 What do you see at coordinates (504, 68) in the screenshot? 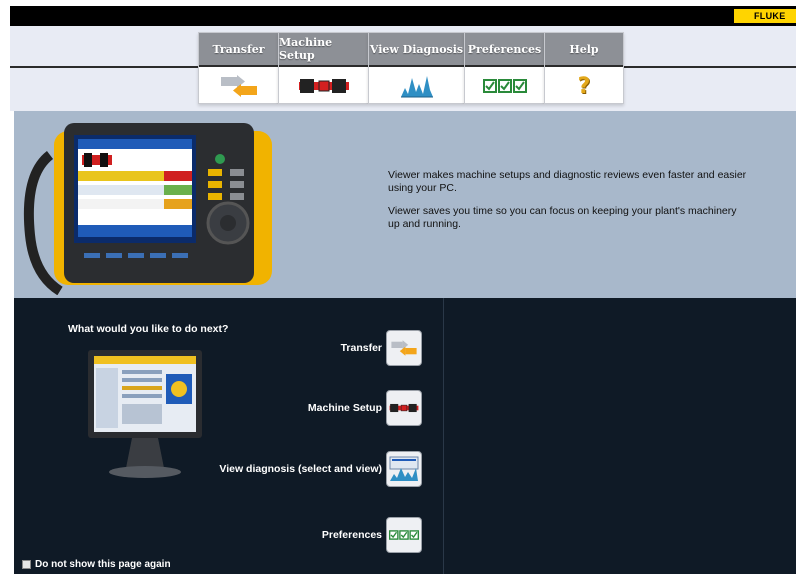
I see `tab-preferences: Preferences` at bounding box center [504, 68].